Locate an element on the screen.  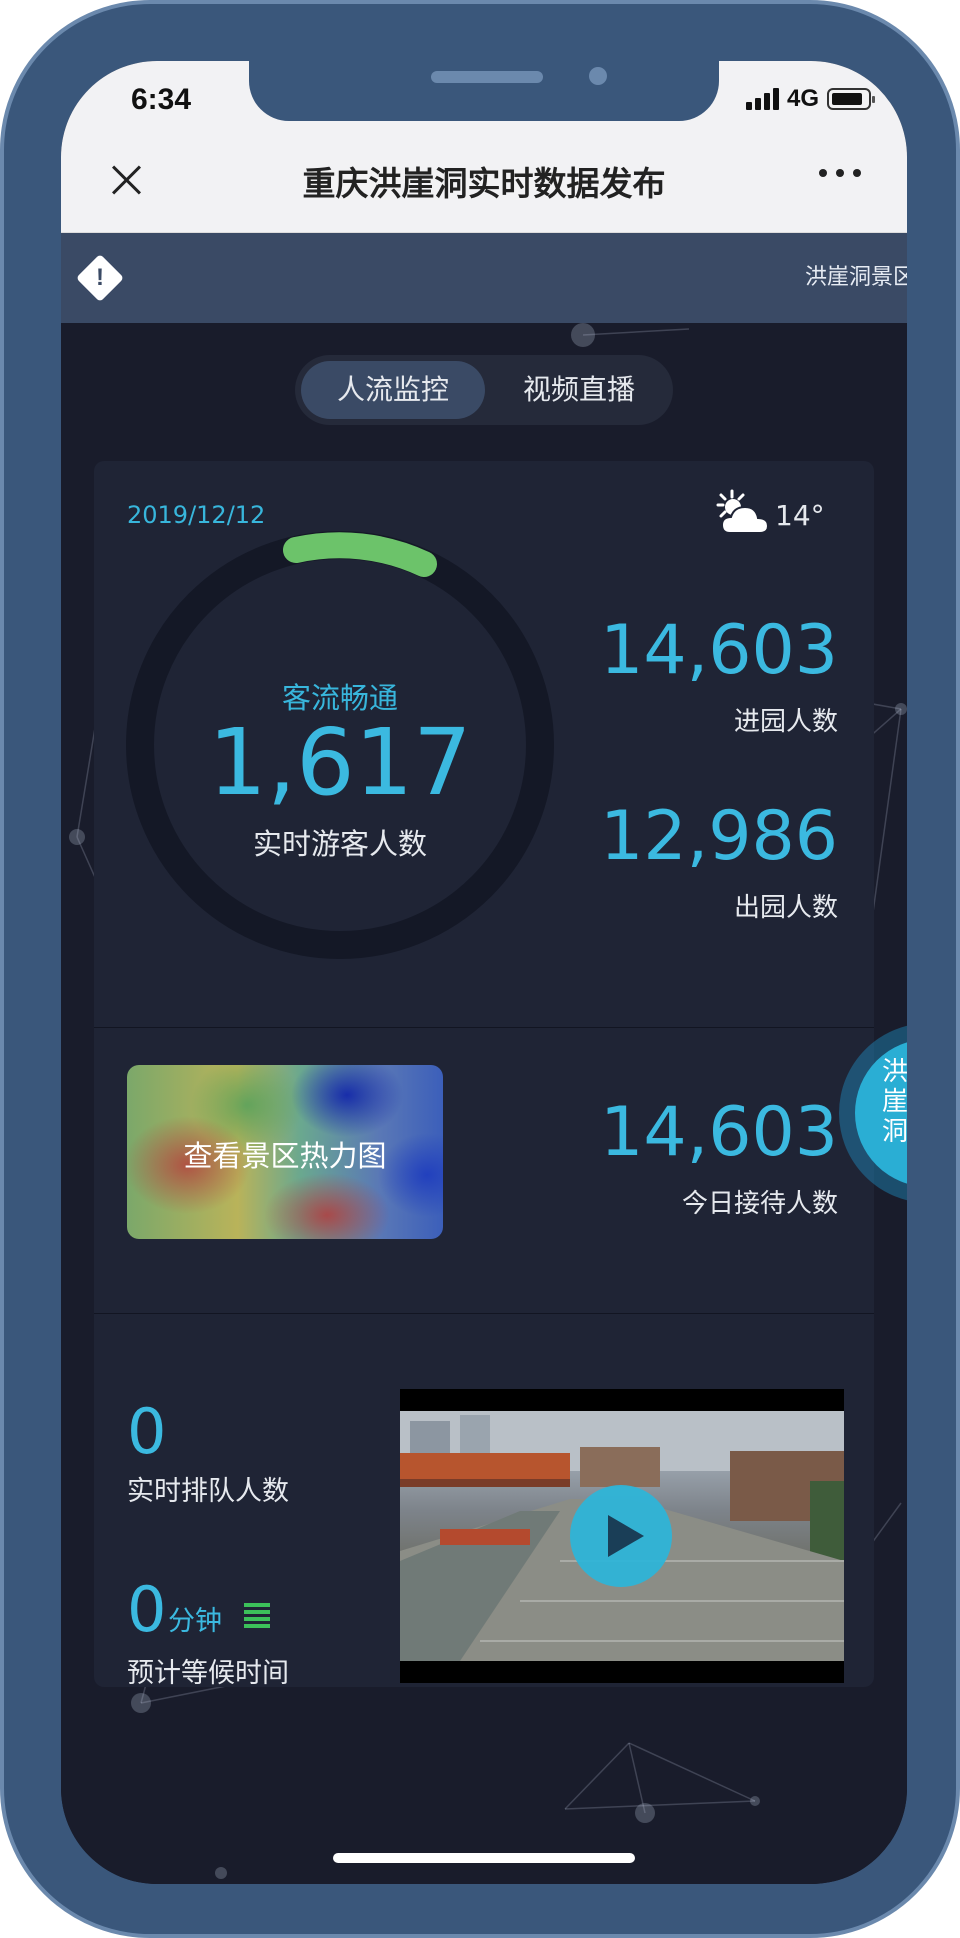
more-icon is located at coordinates (840, 173).